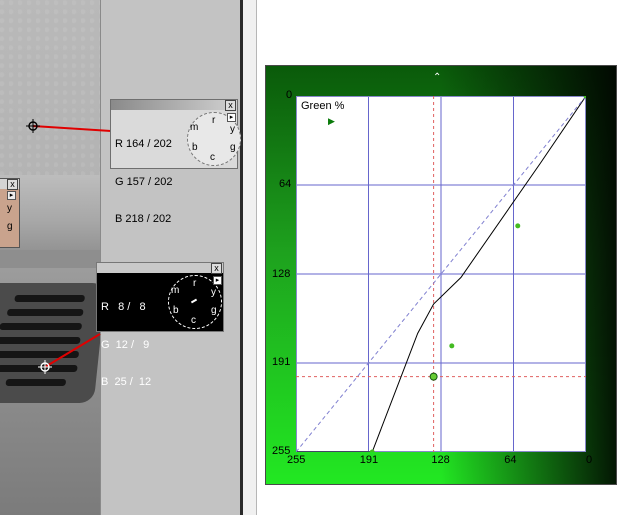 This screenshot has height=515, width=621. I want to click on channel-label: Green %, so click(323, 106).